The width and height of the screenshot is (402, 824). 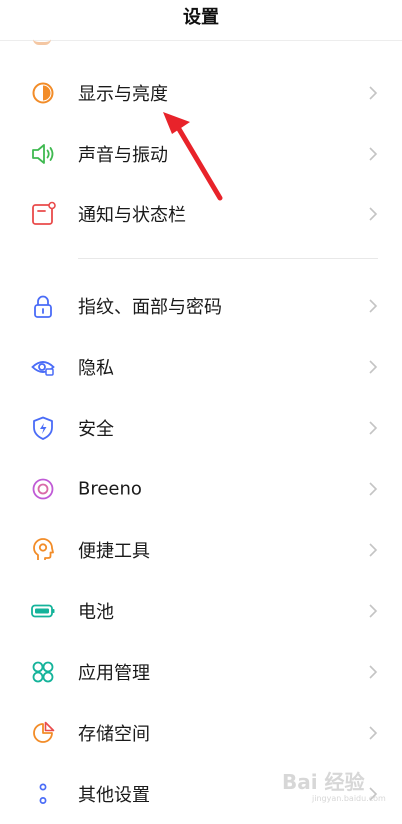 What do you see at coordinates (123, 94) in the screenshot?
I see `settings-item-label: 显示与亮度` at bounding box center [123, 94].